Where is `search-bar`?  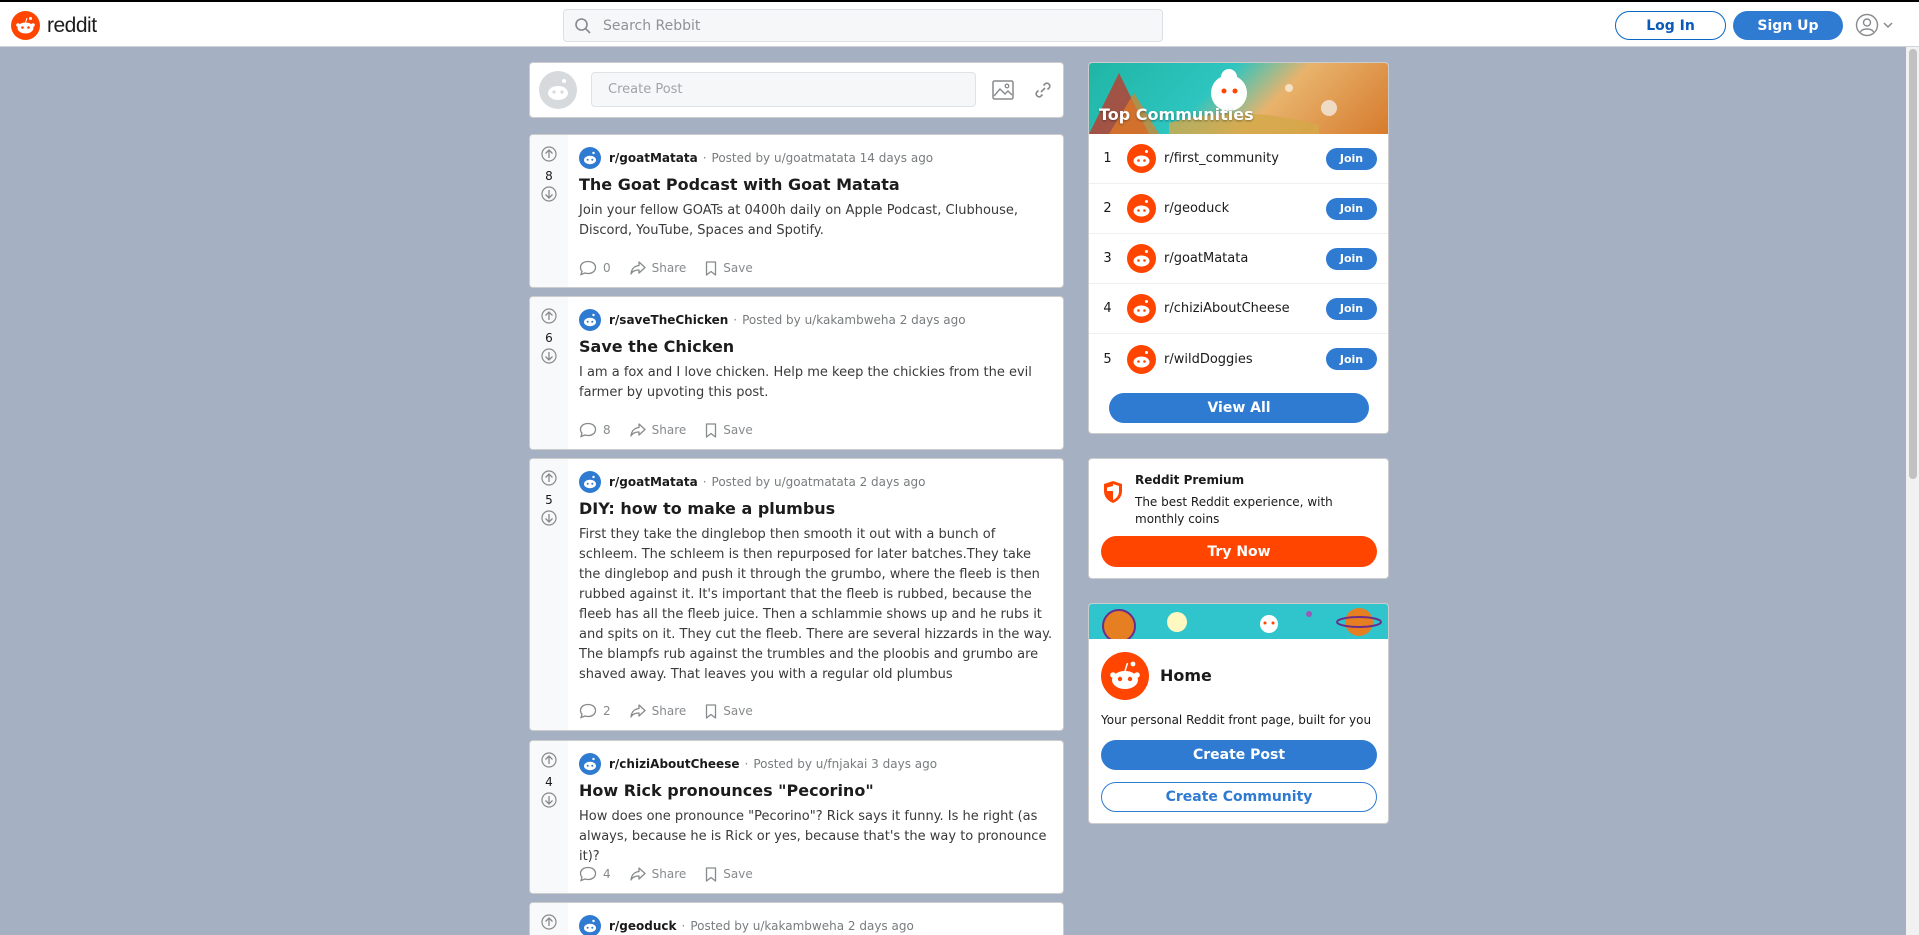
search-bar is located at coordinates (863, 25).